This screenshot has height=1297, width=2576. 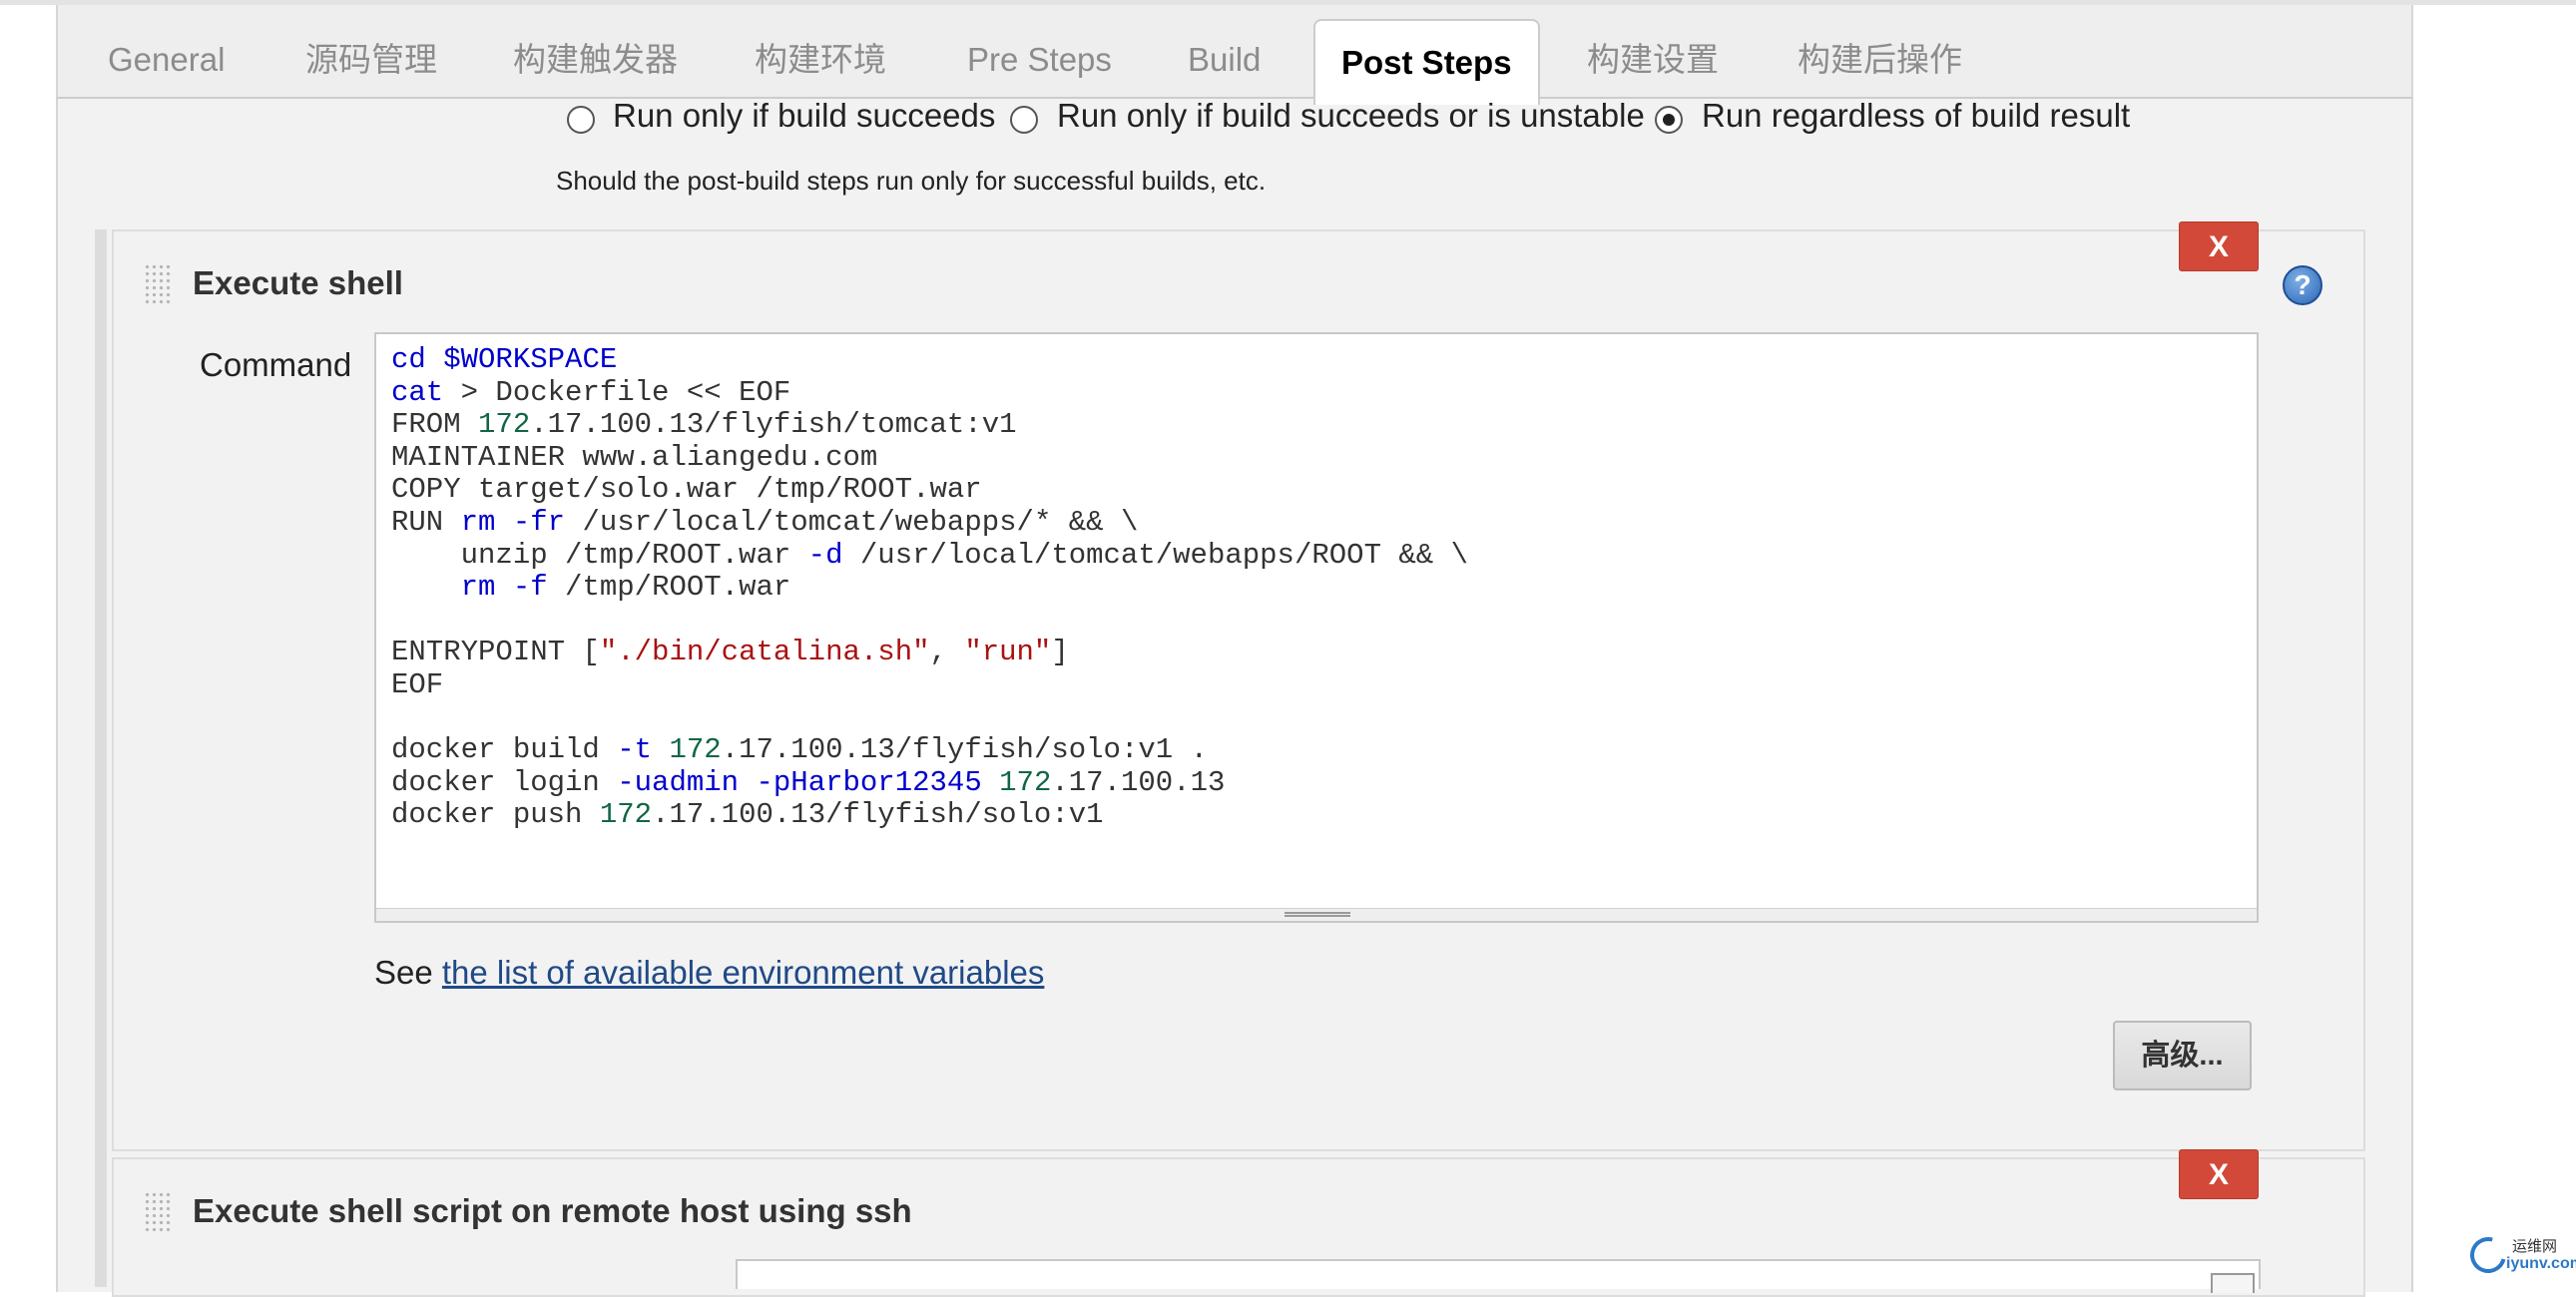 What do you see at coordinates (1024, 120) in the screenshot?
I see `radio-run-if-success-or-unstable` at bounding box center [1024, 120].